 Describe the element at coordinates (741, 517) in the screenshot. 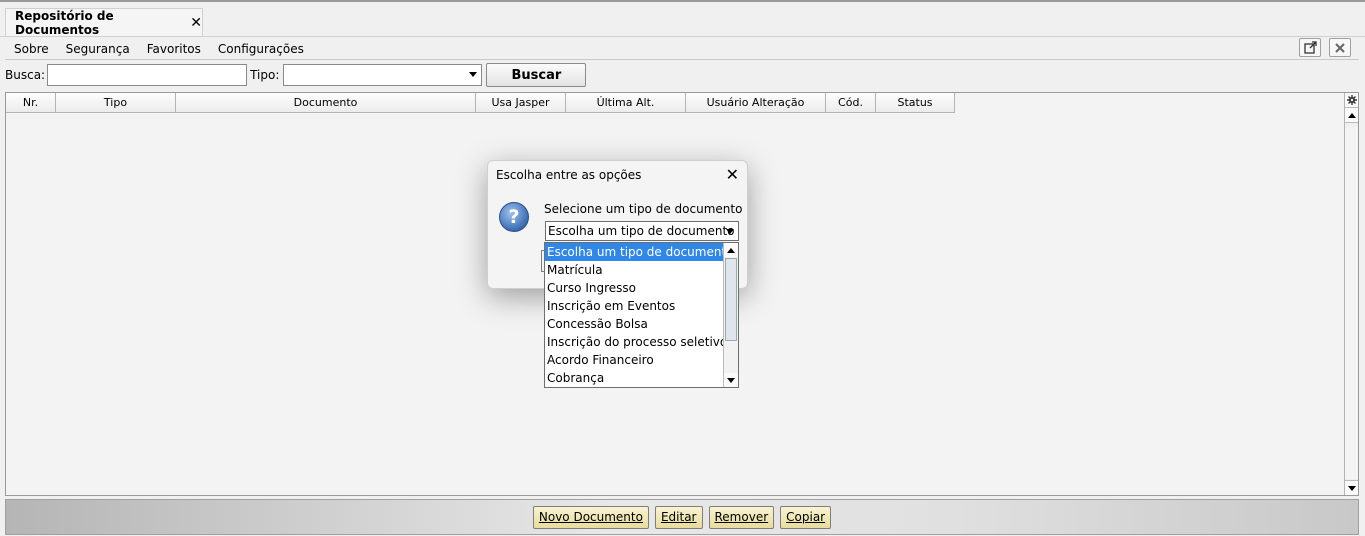

I see `remover-button: Remover` at that location.